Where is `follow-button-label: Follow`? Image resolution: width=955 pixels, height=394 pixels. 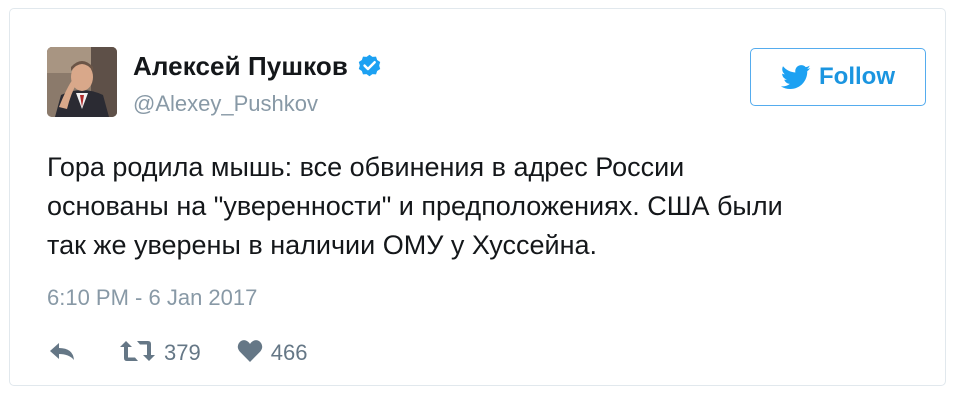
follow-button-label: Follow is located at coordinates (857, 76).